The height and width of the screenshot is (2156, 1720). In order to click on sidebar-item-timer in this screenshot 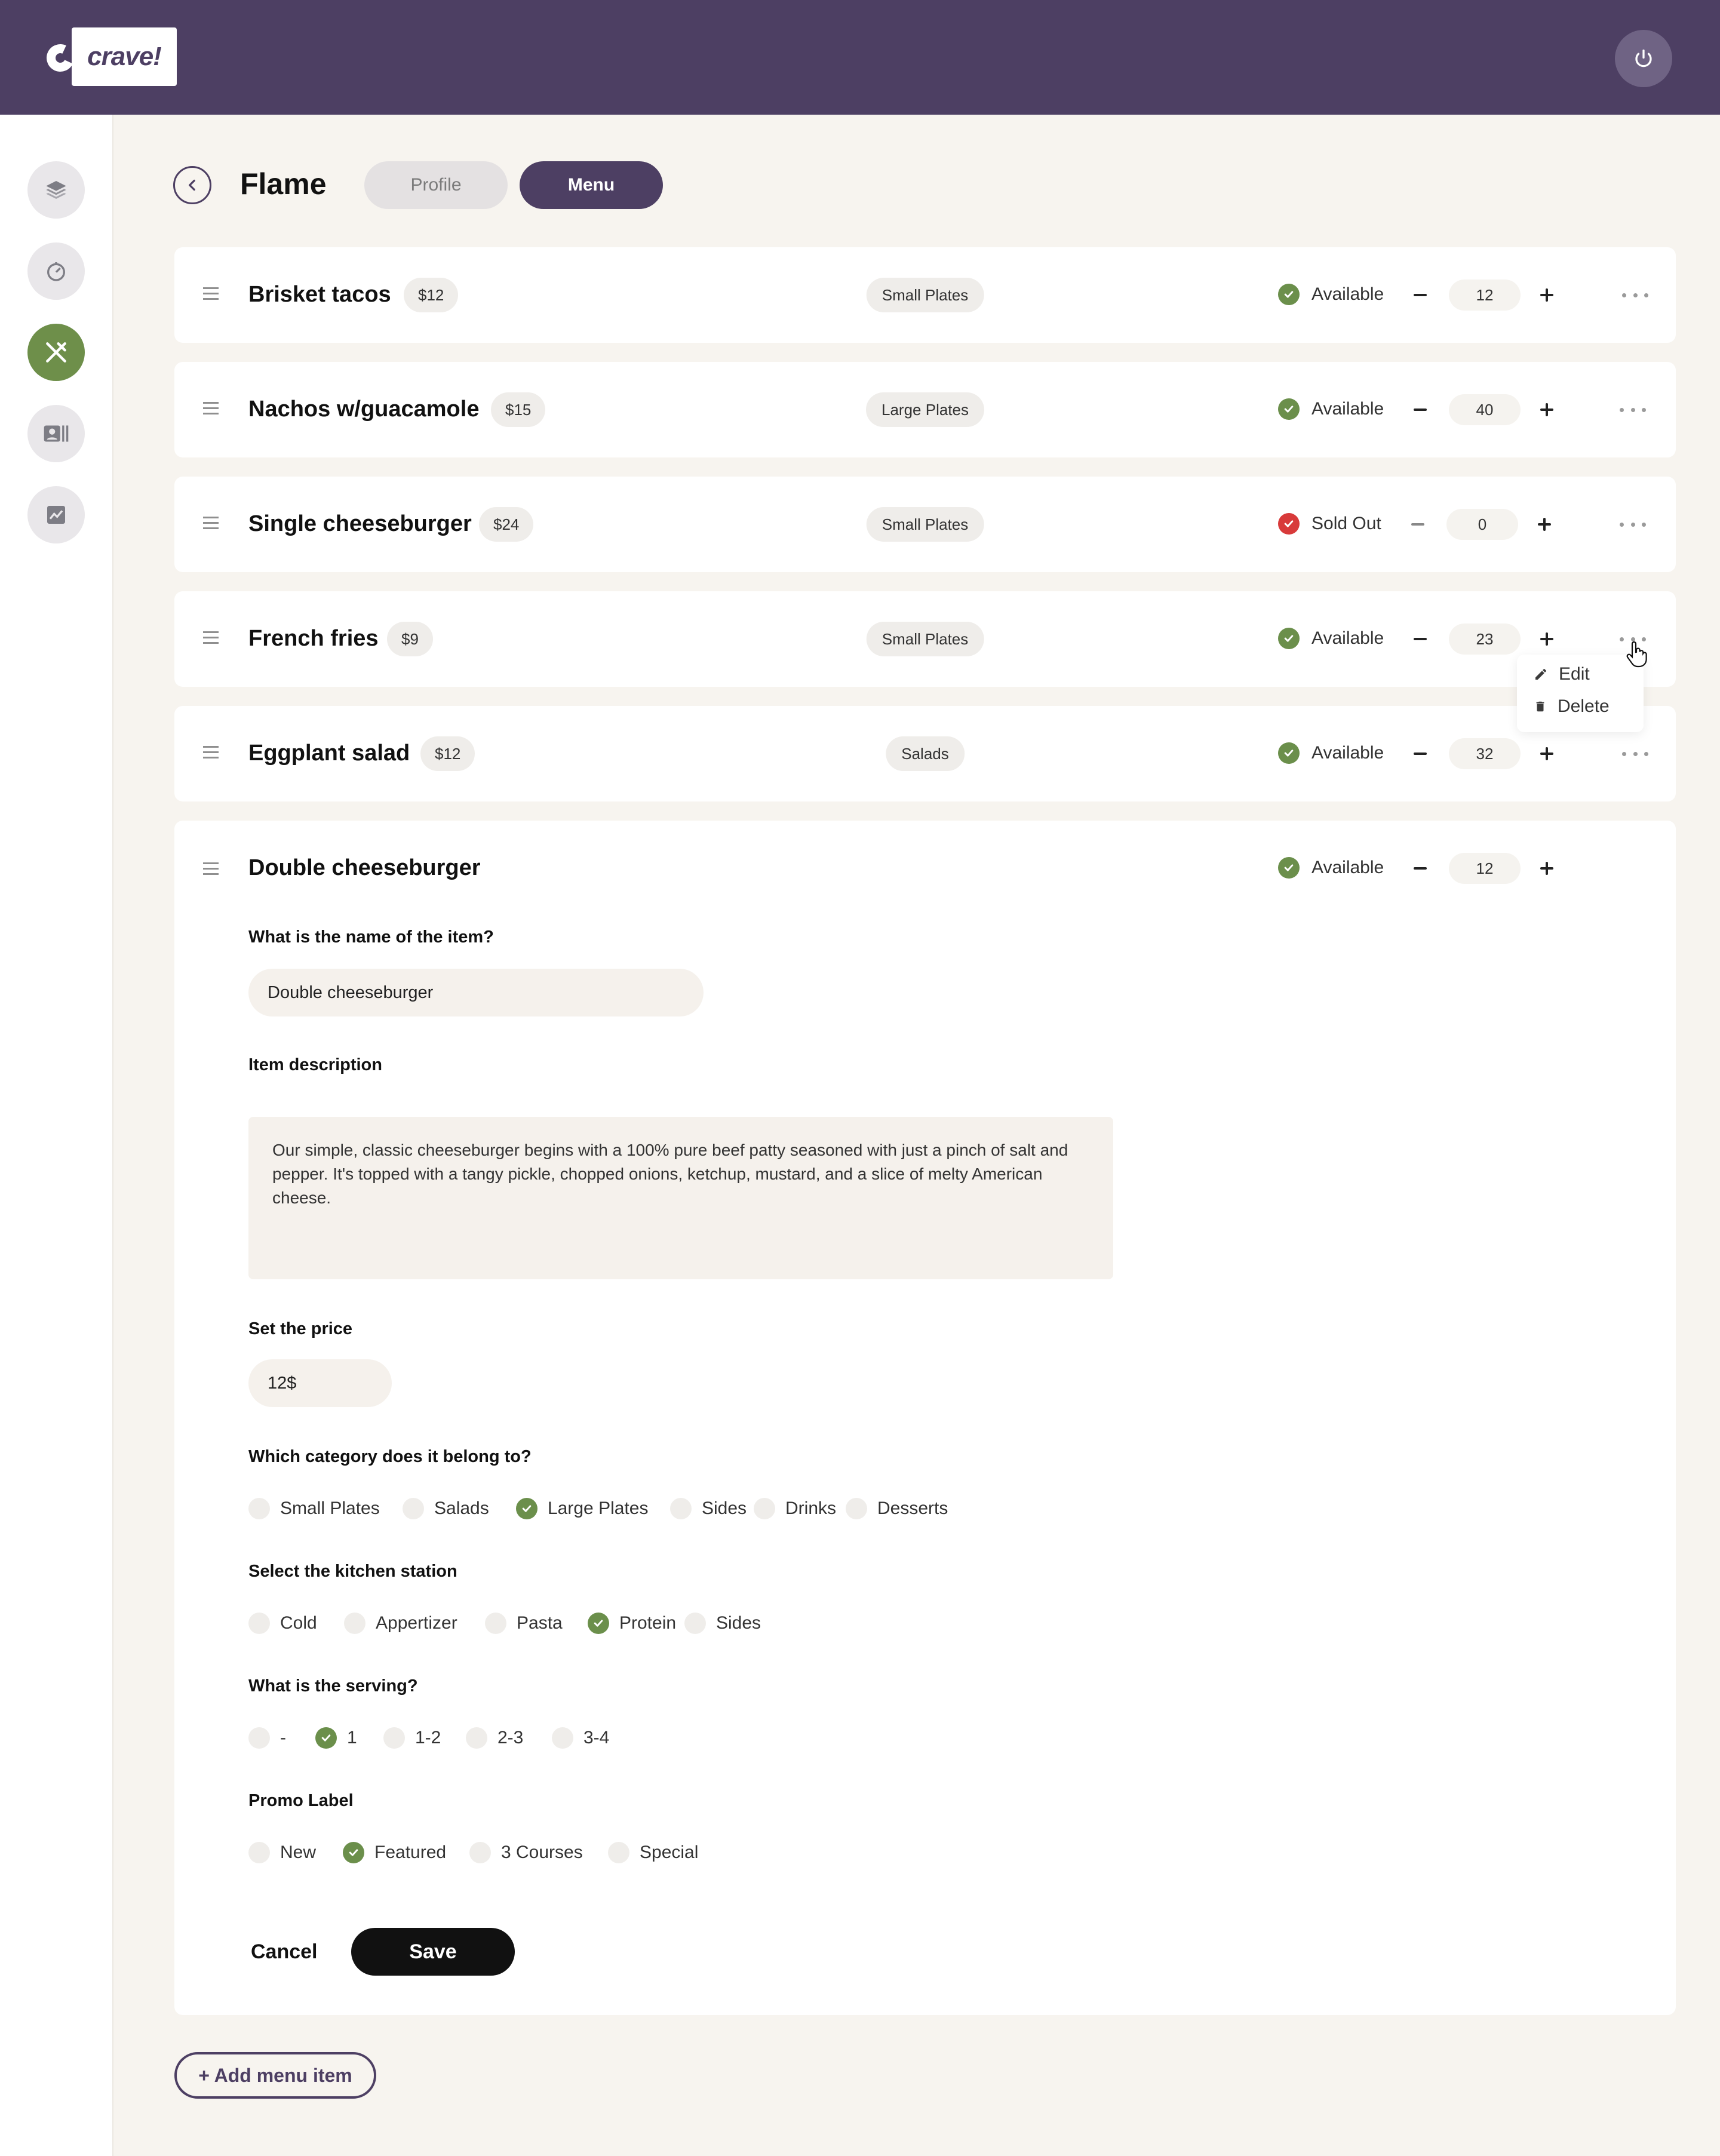, I will do `click(56, 271)`.